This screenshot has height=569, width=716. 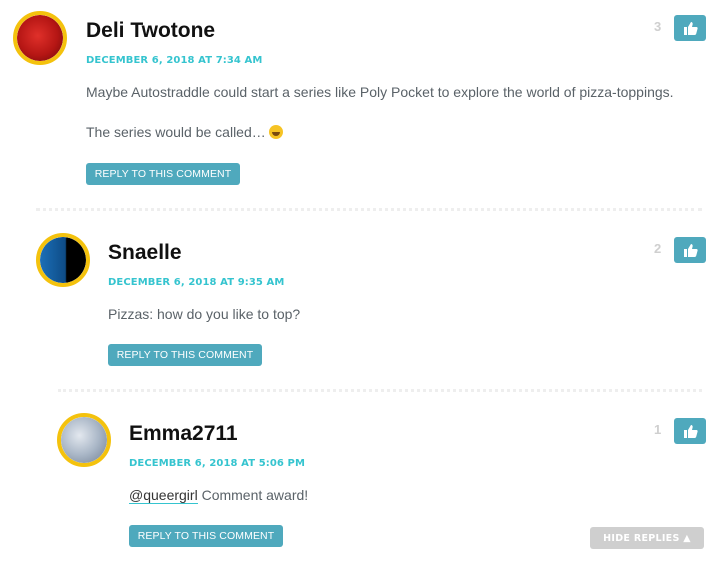 What do you see at coordinates (253, 495) in the screenshot?
I see `comment-text-body: Comment award!` at bounding box center [253, 495].